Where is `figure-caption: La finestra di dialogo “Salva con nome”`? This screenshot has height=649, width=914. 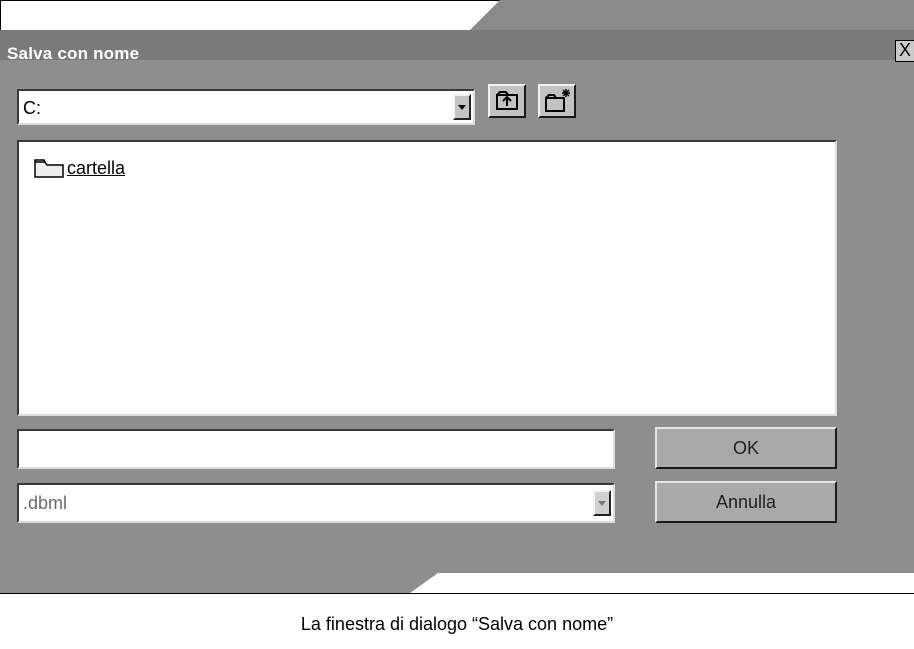 figure-caption: La finestra di dialogo “Salva con nome” is located at coordinates (457, 624).